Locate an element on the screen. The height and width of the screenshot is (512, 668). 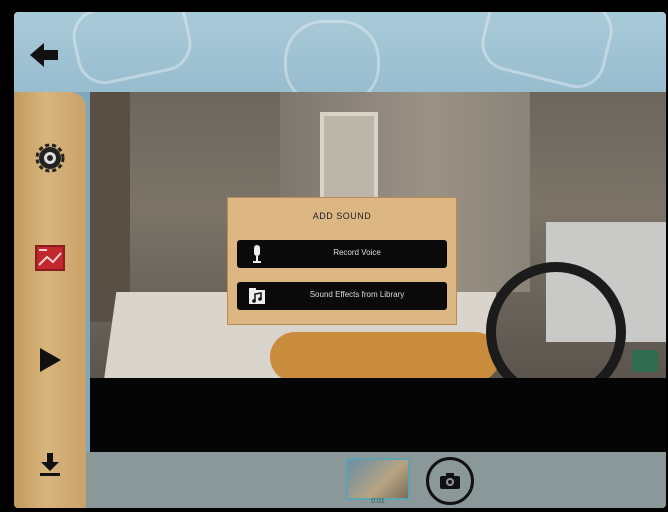
sound-library-label: Sound Effects from Library is located at coordinates (357, 294).